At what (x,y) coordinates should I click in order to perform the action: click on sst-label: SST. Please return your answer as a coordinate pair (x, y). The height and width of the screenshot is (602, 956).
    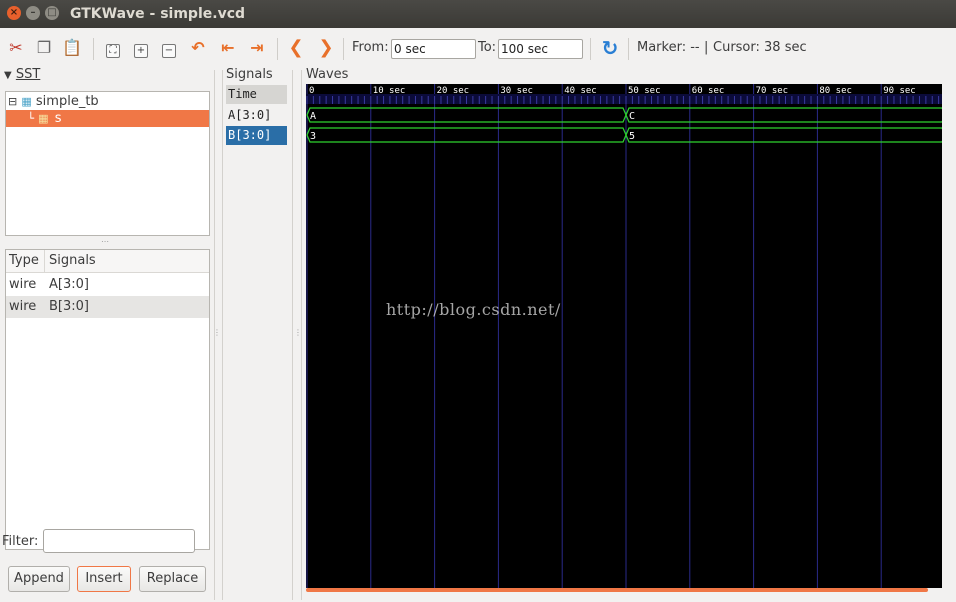
    Looking at the image, I should click on (28, 74).